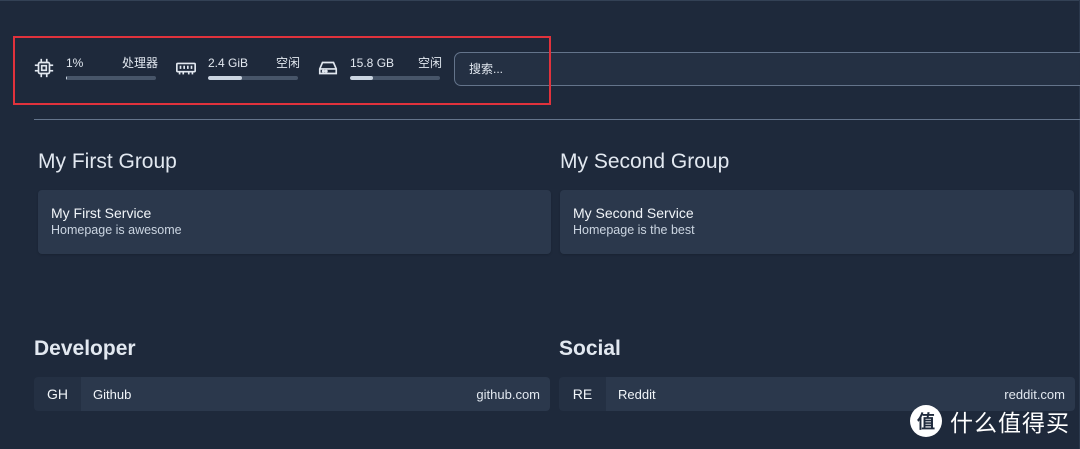  What do you see at coordinates (508, 394) in the screenshot?
I see `bookmark-url: github.com` at bounding box center [508, 394].